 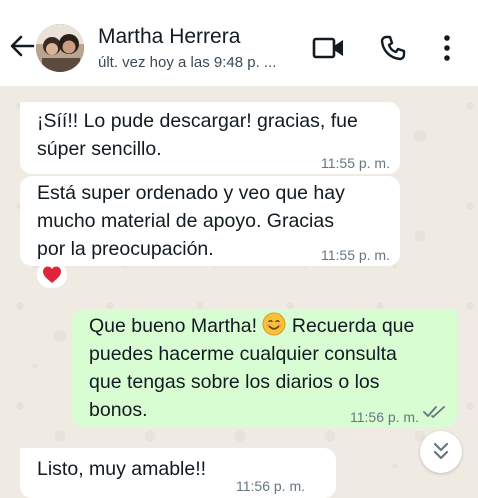 I want to click on red-heart-icon, so click(x=52, y=274).